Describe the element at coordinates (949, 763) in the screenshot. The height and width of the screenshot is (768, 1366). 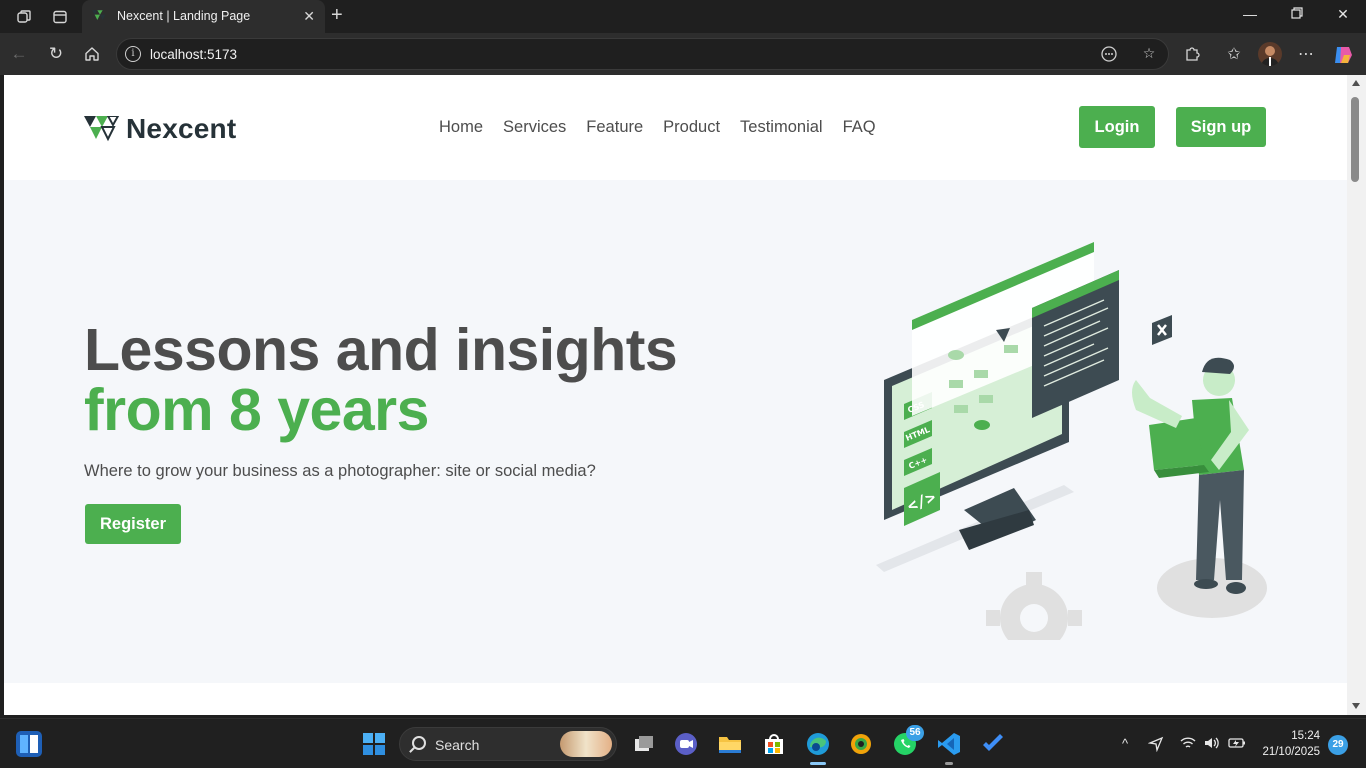
I see `running-app-indicator` at that location.